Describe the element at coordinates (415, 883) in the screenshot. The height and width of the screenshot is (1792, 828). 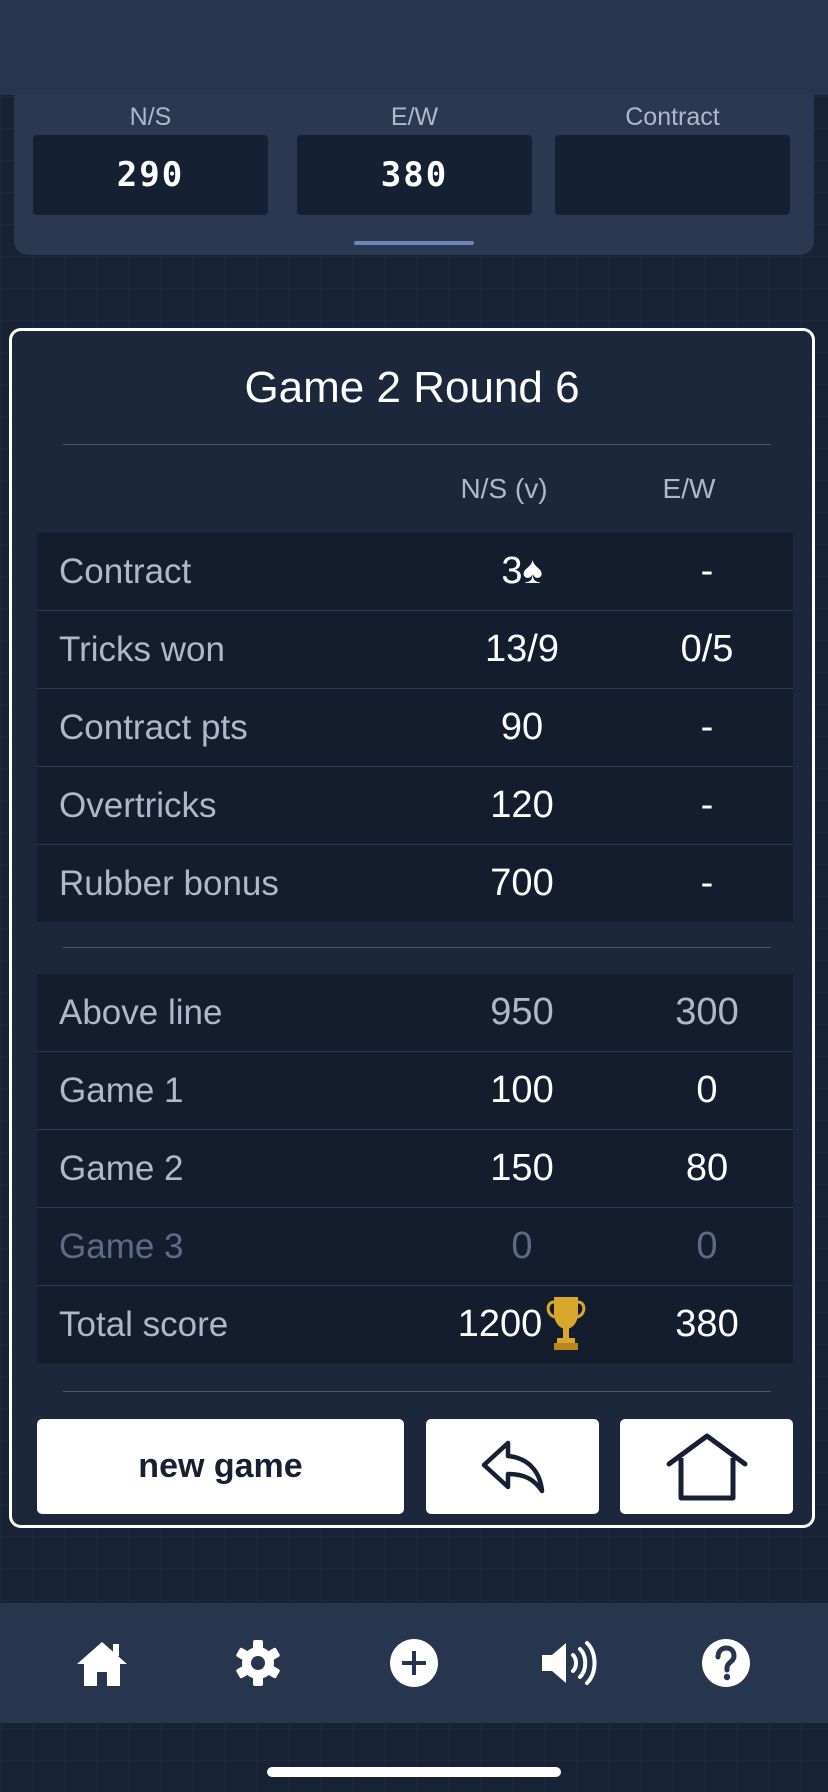
I see `table-row: Rubber bonus 700 -` at that location.